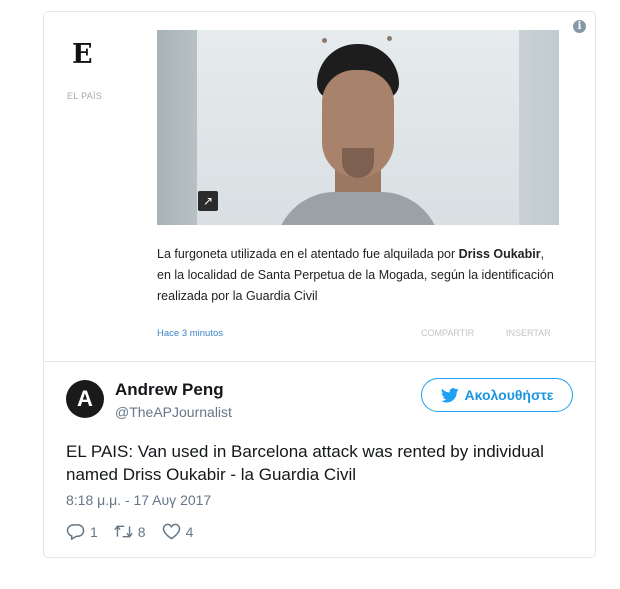  I want to click on author-name: Andrew Peng, so click(169, 390).